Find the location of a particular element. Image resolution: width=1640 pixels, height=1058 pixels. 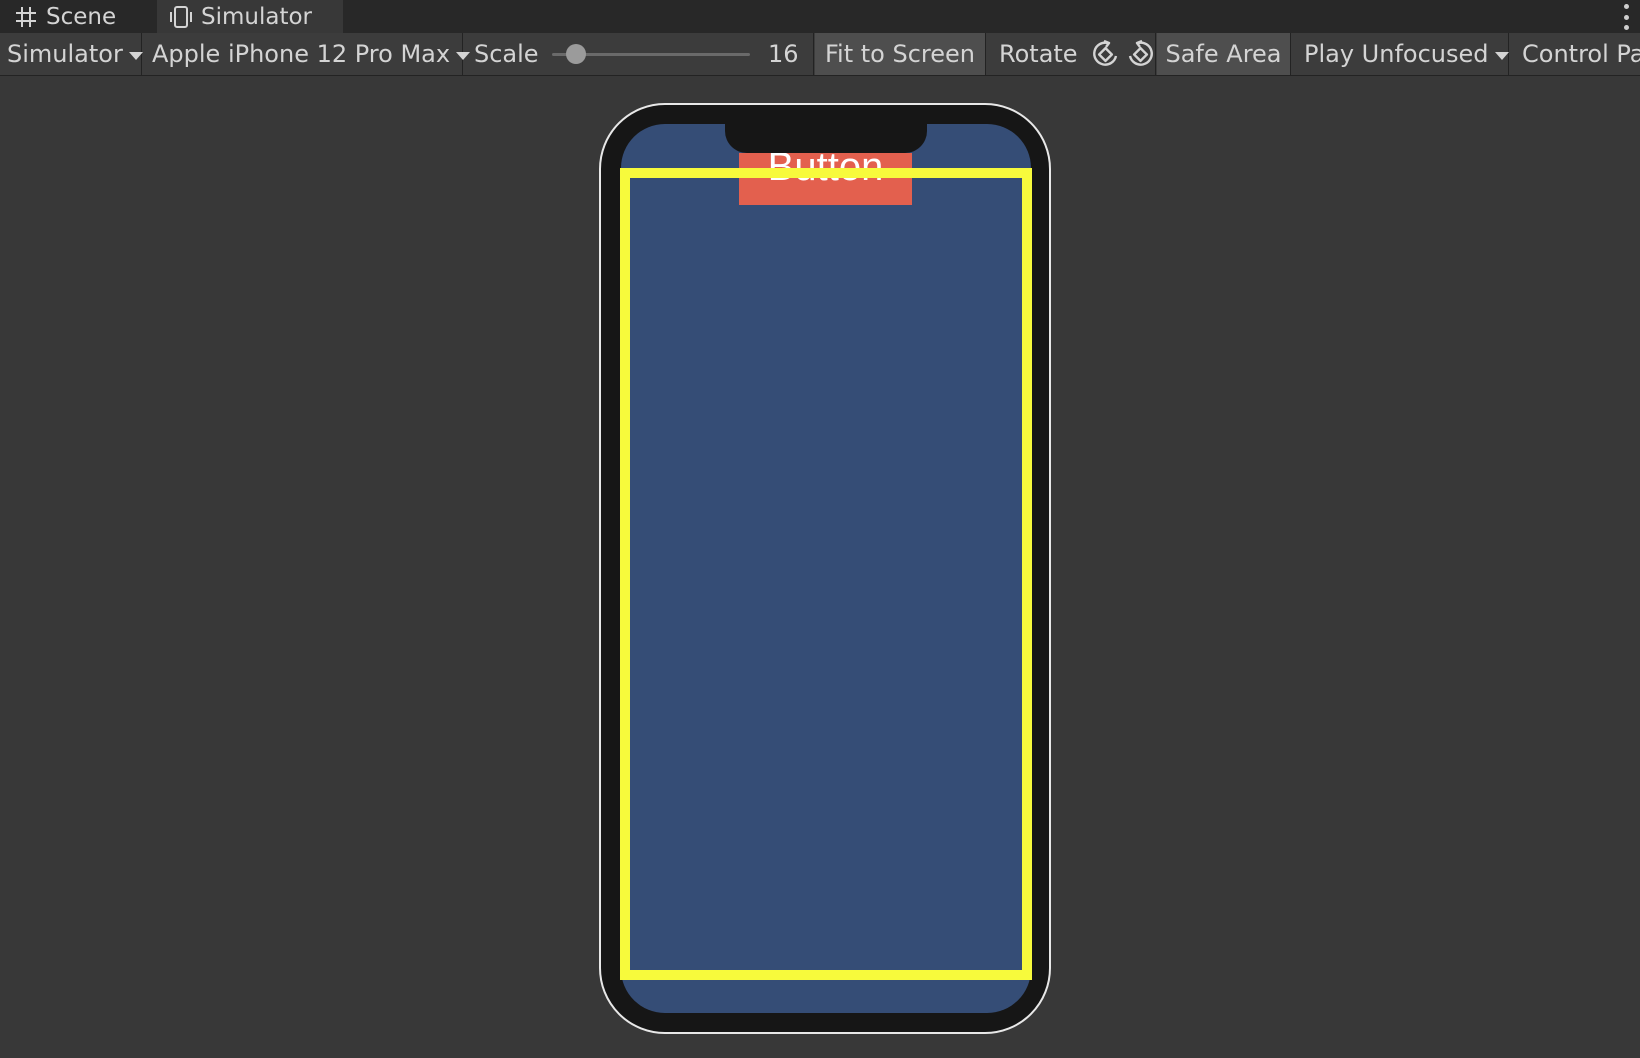

safe-area-button: Safe Area is located at coordinates (1224, 54).